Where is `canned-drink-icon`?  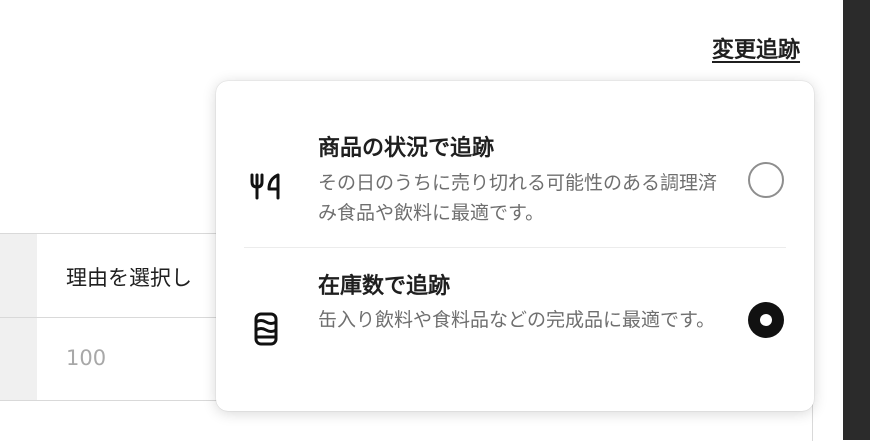 canned-drink-icon is located at coordinates (266, 329).